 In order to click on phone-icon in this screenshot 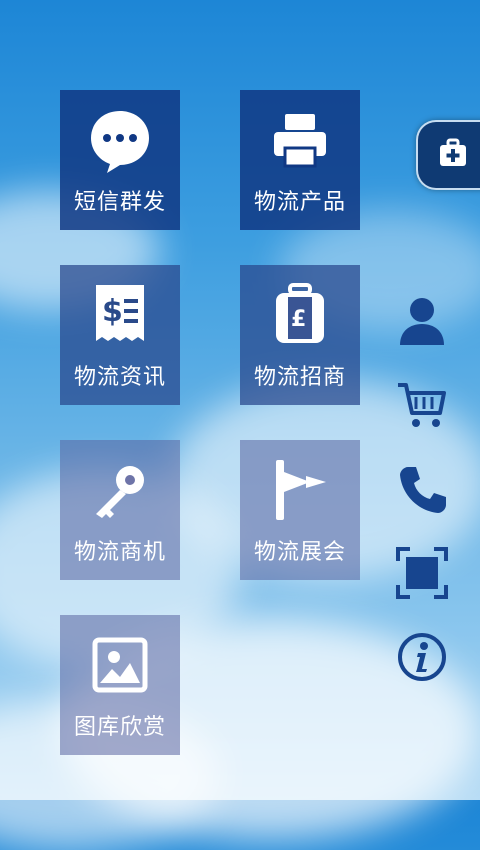, I will do `click(422, 489)`.